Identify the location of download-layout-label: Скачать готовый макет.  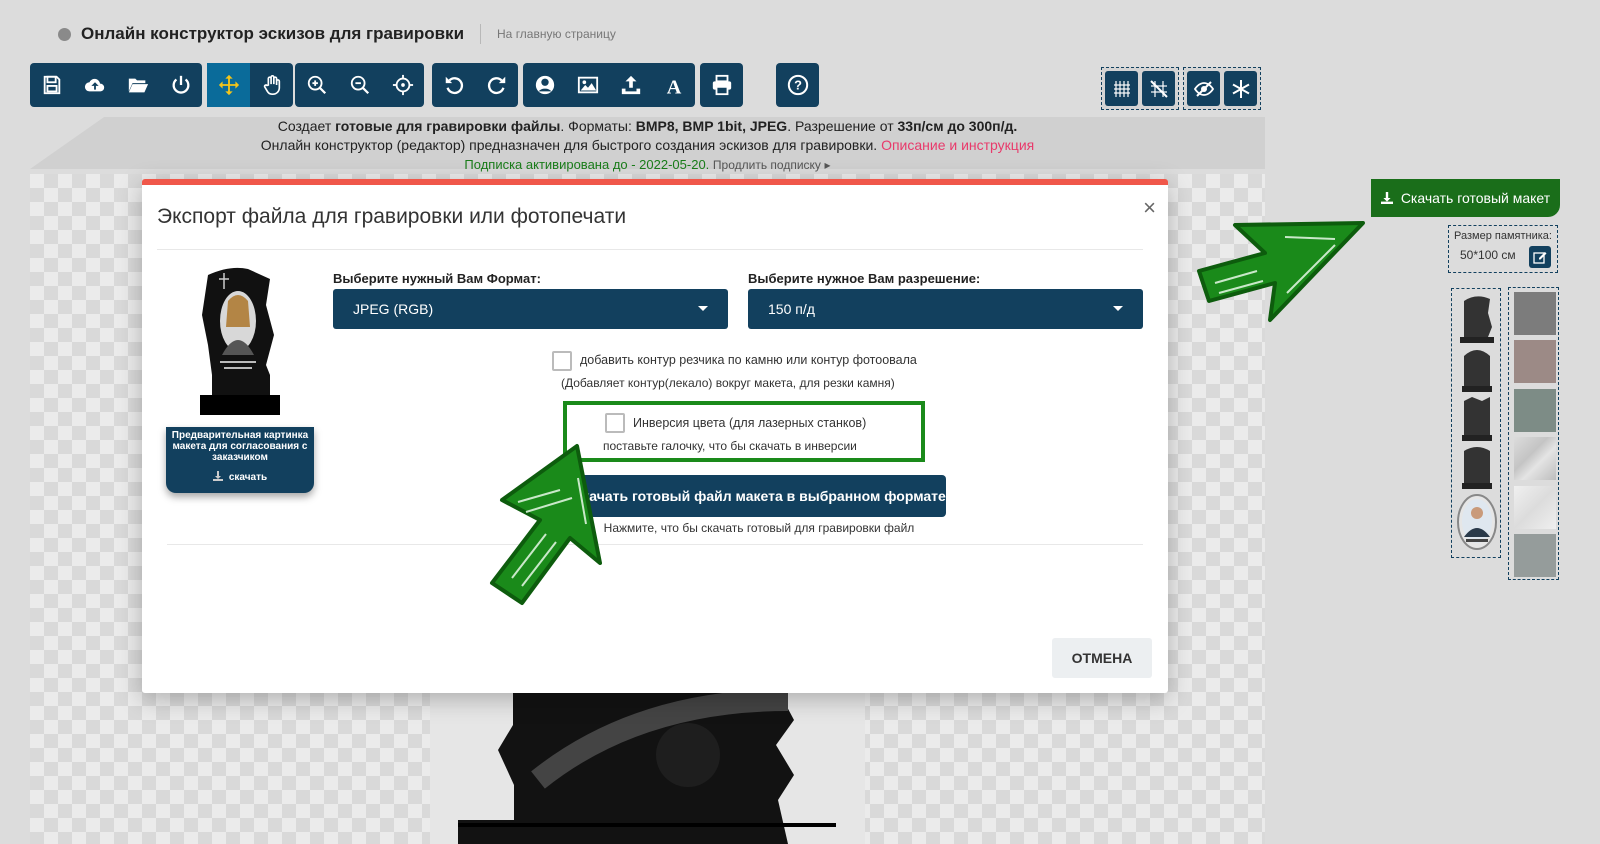
(1475, 198).